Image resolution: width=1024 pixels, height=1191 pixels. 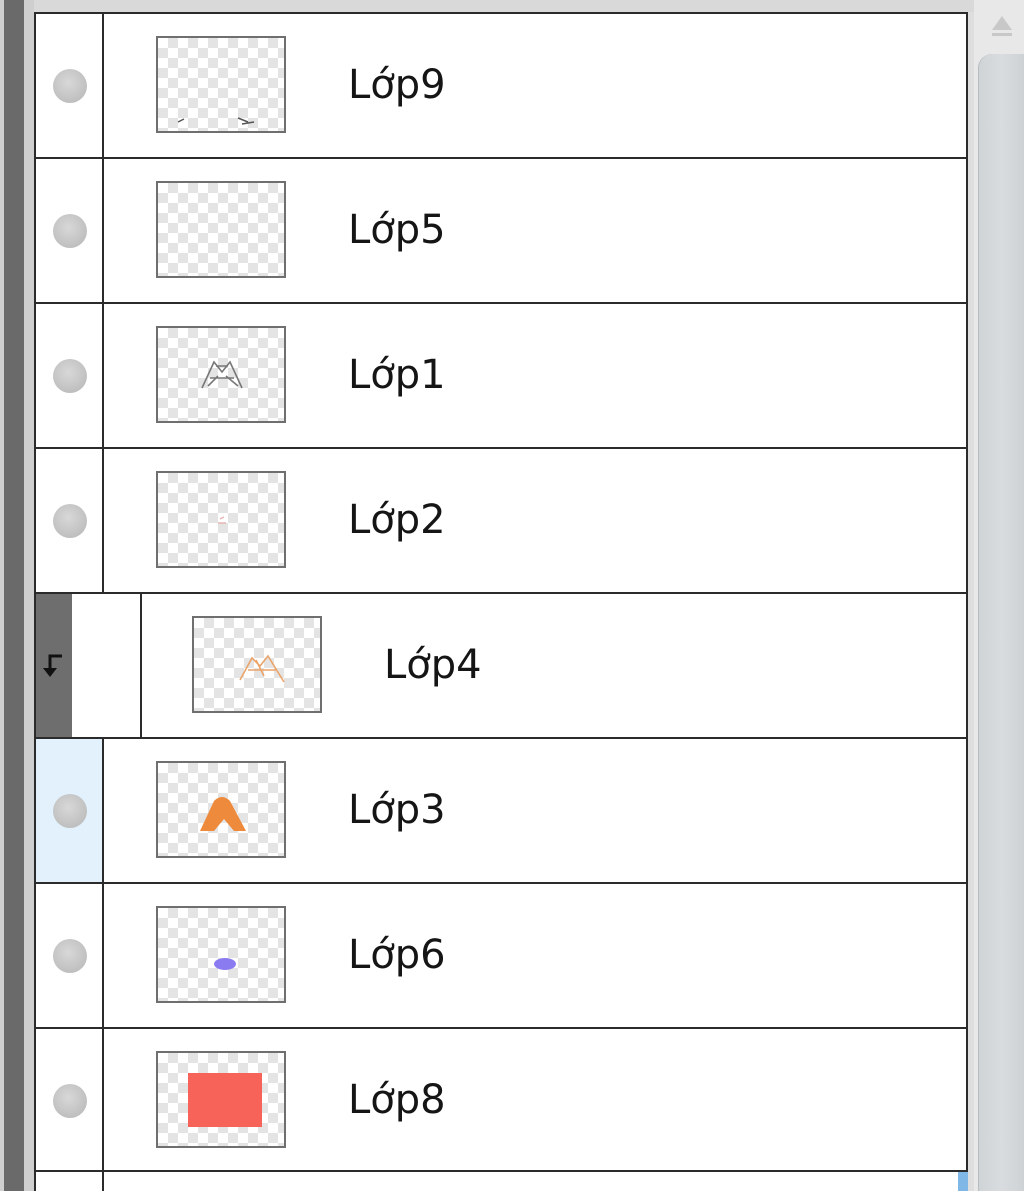 I want to click on layer-name: Lớp4, so click(x=433, y=665).